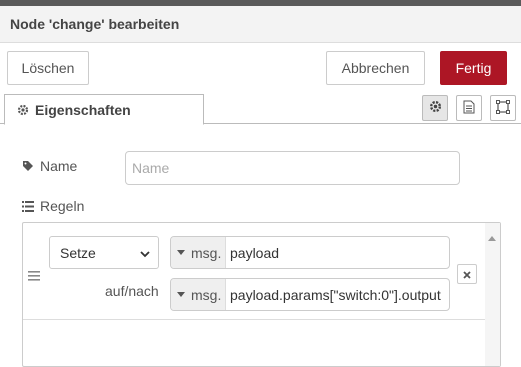 The image size is (521, 367). What do you see at coordinates (292, 168) in the screenshot?
I see `name-input` at bounding box center [292, 168].